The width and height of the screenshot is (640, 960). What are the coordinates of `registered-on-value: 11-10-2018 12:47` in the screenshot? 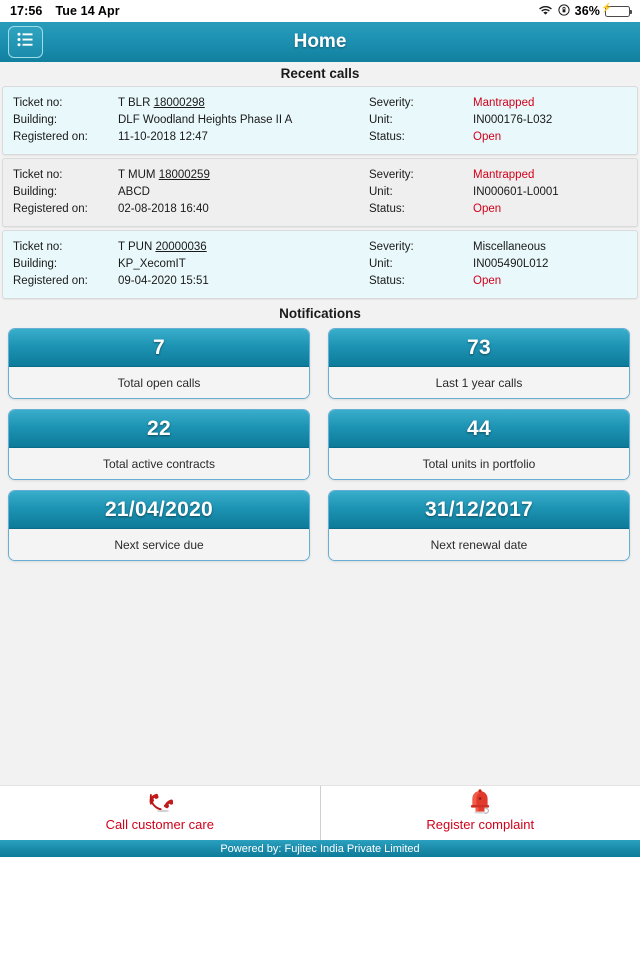 It's located at (163, 137).